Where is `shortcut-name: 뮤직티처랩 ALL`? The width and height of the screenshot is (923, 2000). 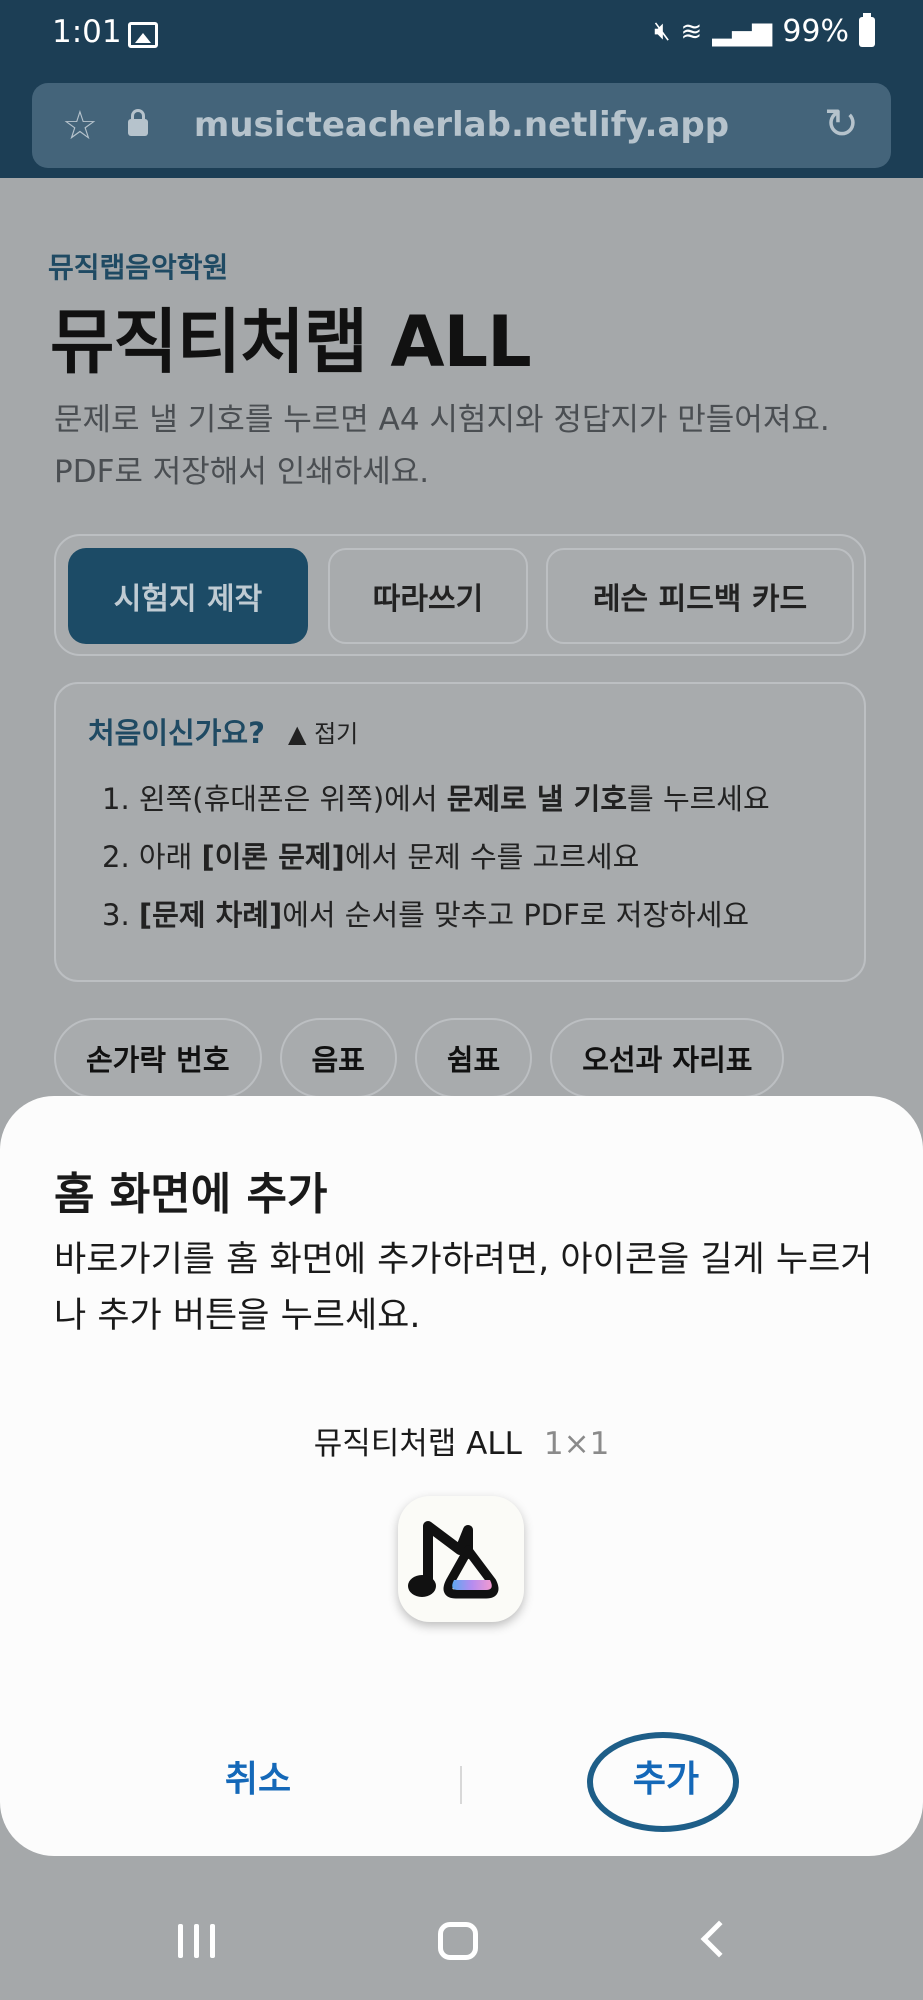 shortcut-name: 뮤직티처랩 ALL is located at coordinates (417, 1444).